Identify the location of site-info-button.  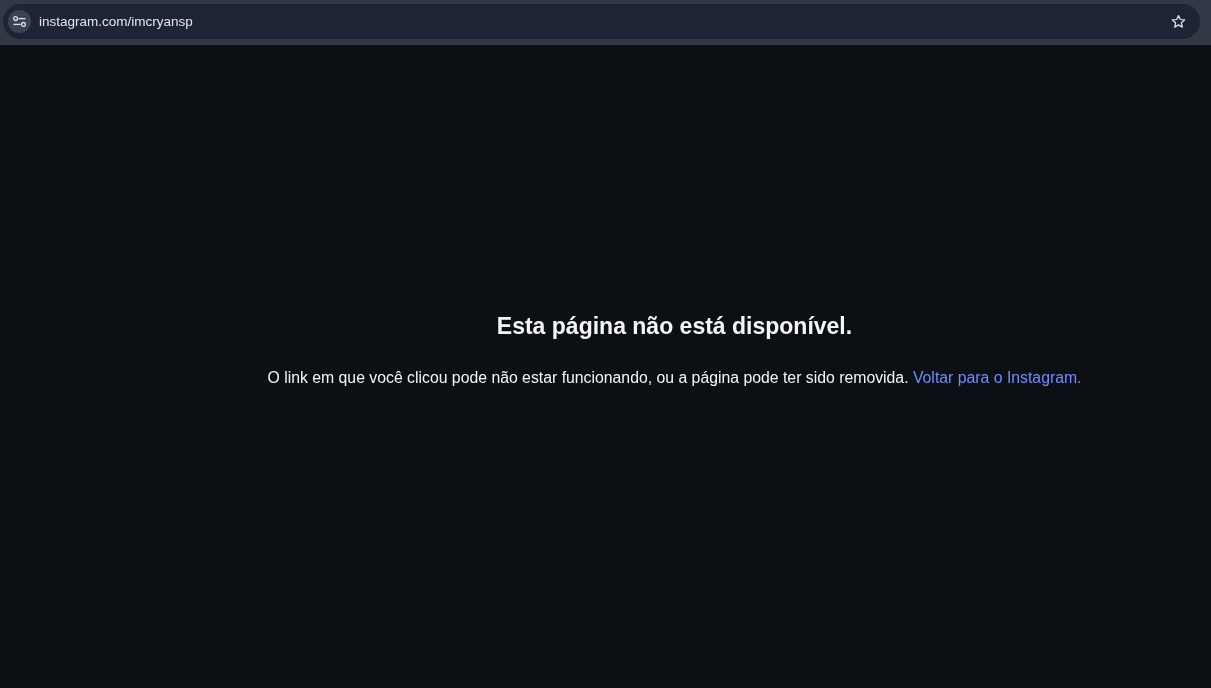
(19, 21).